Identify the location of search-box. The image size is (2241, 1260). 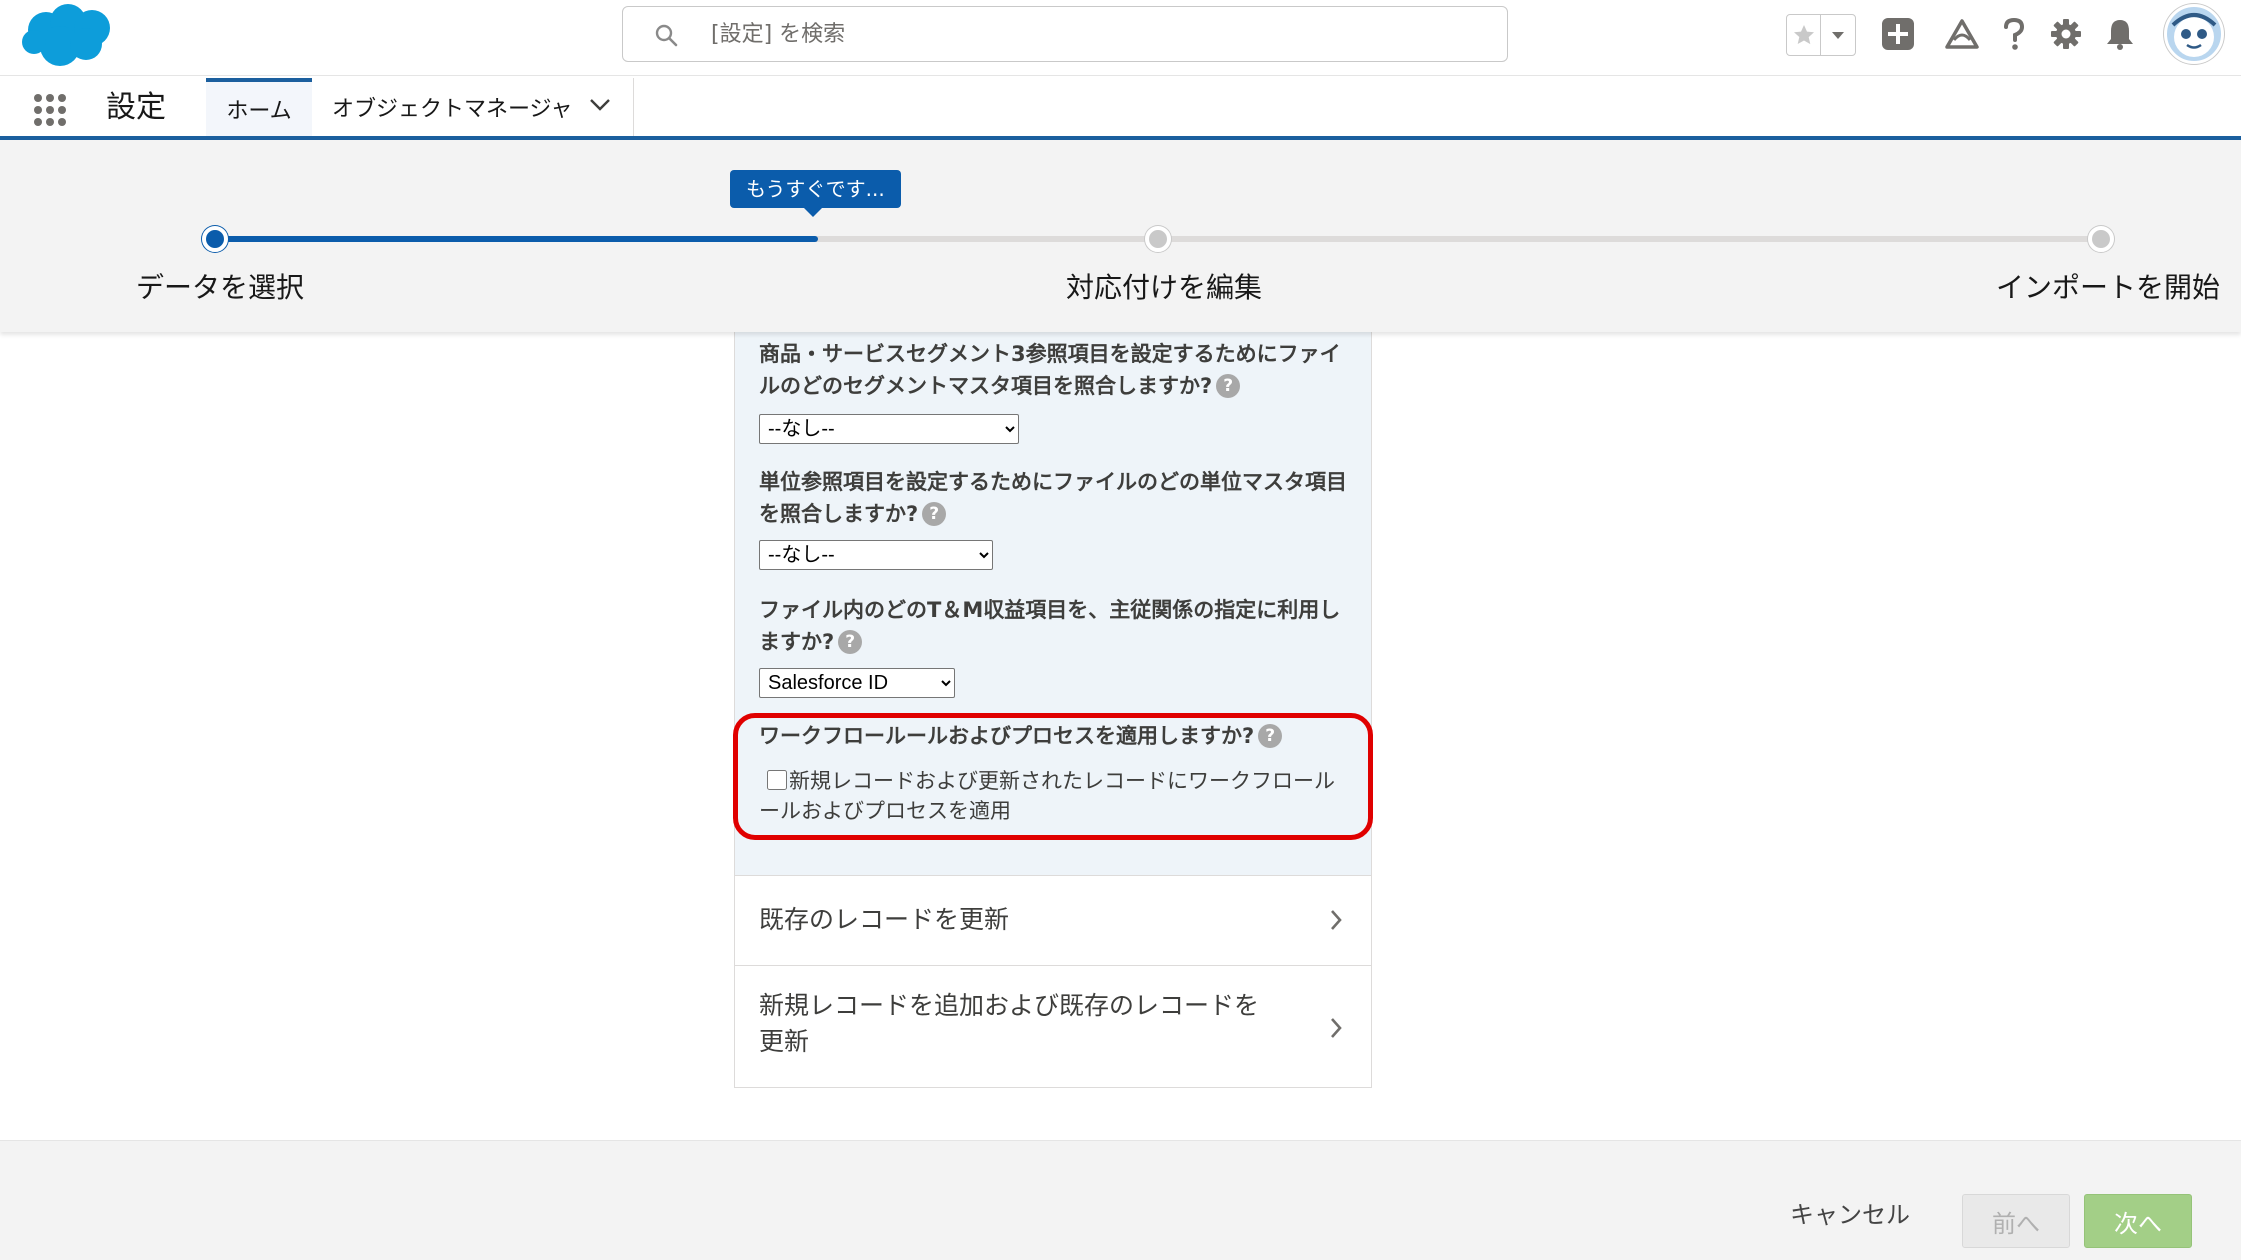
(1065, 34).